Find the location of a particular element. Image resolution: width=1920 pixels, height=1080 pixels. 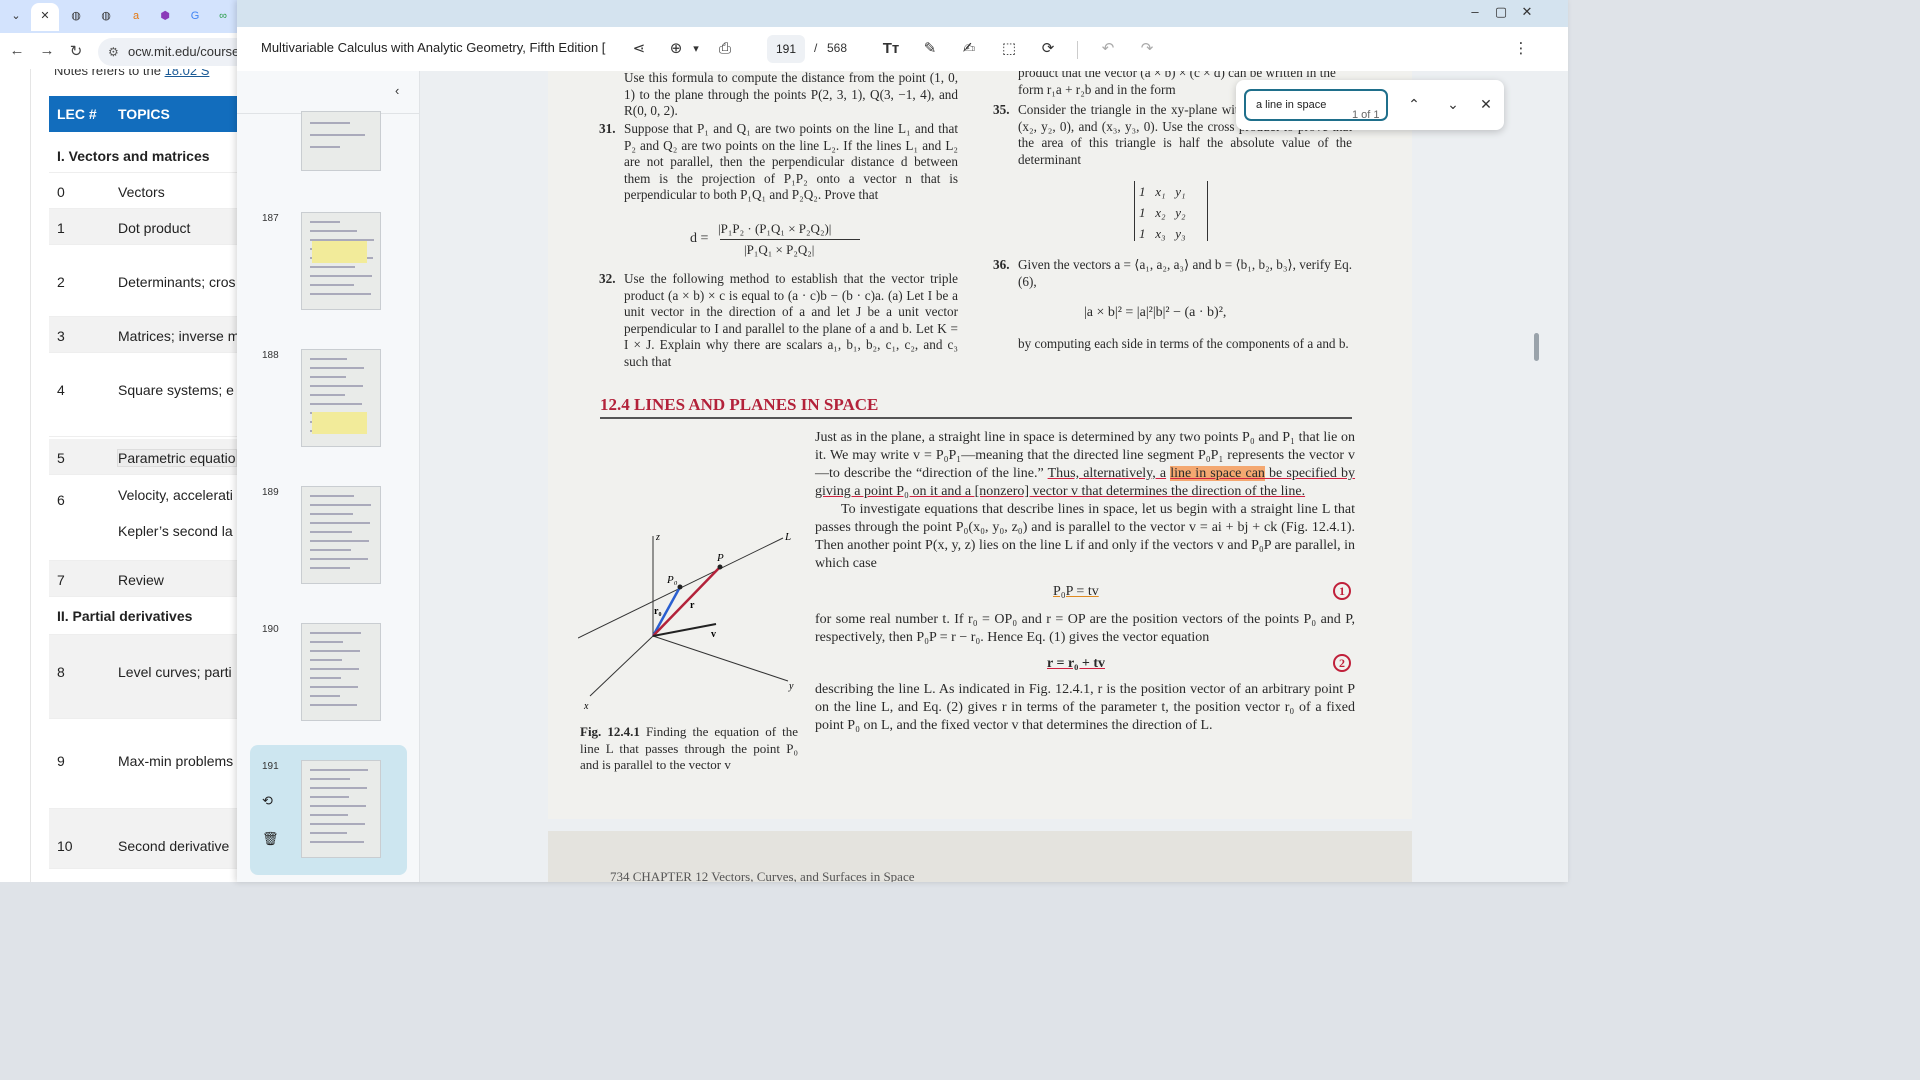

equation-2: r = r₀ + tv is located at coordinates (1076, 663).